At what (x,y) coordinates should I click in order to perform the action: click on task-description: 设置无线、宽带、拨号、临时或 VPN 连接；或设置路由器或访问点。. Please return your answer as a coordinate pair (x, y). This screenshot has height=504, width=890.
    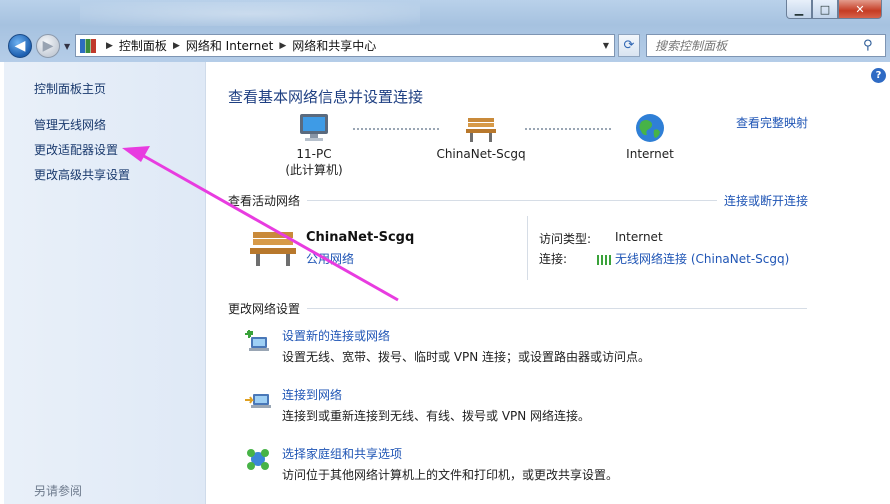
    Looking at the image, I should click on (466, 357).